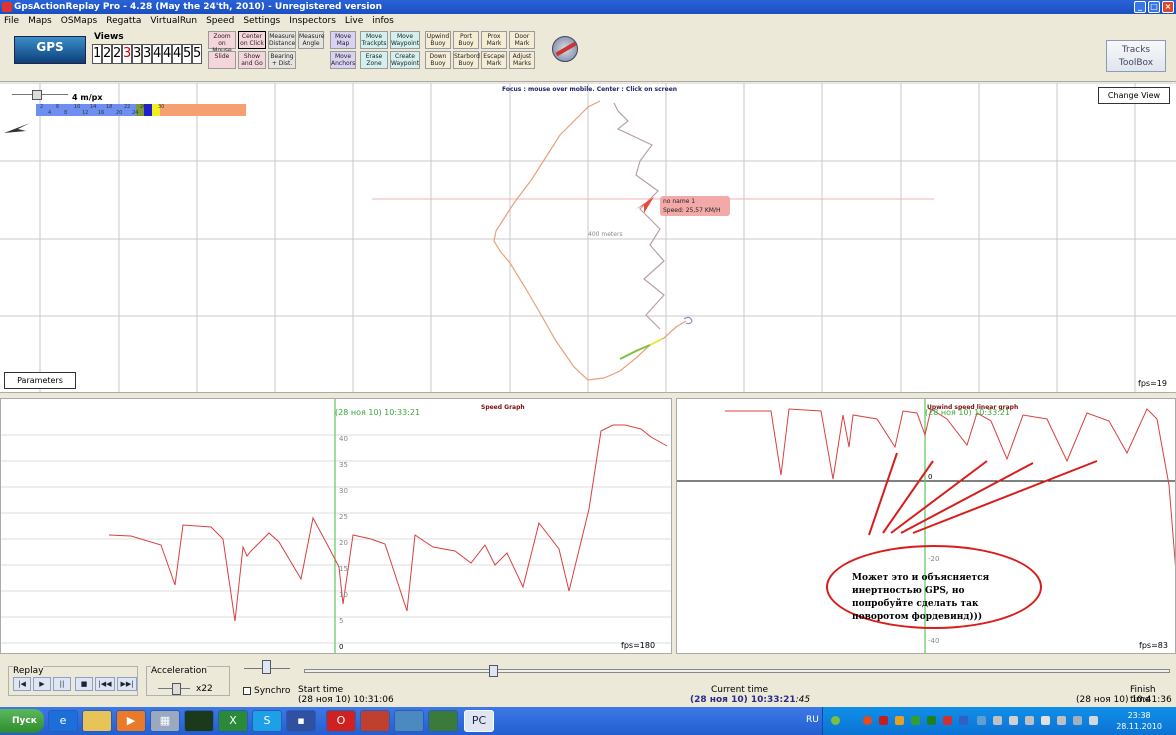 This screenshot has height=735, width=1176. I want to click on bluetooth-icon, so click(963, 720).